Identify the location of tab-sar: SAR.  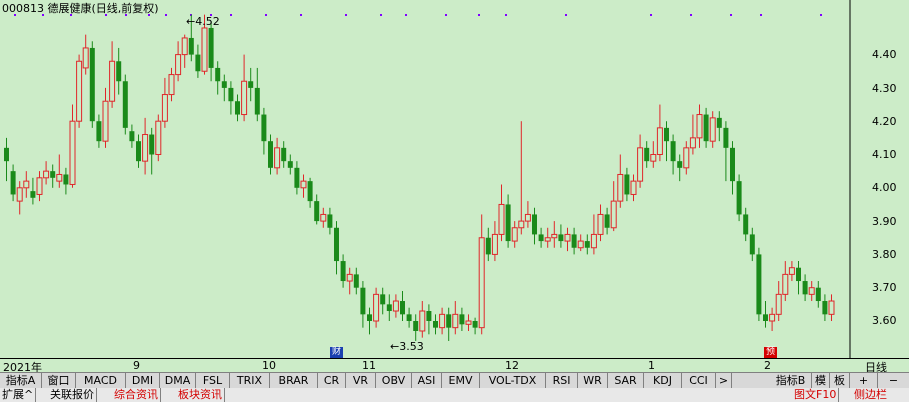
(626, 380).